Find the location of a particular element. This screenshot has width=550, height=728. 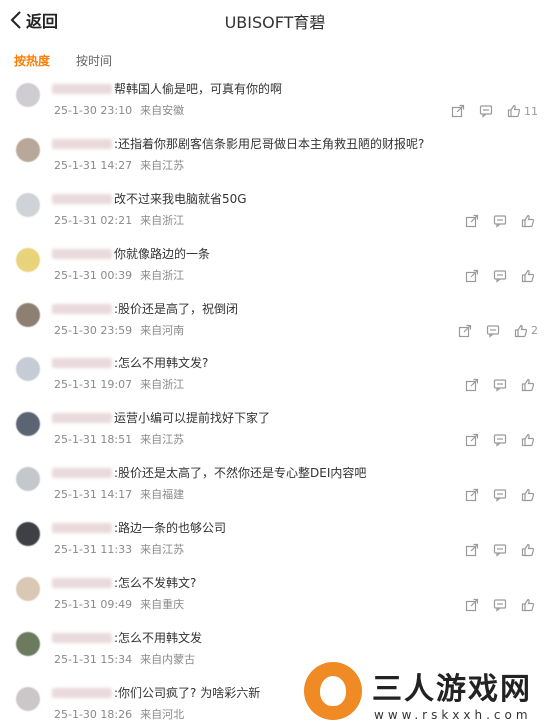

comment-actions: 2 is located at coordinates (498, 331).